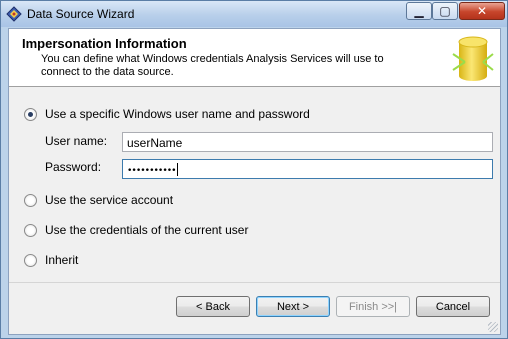  Describe the element at coordinates (177, 169) in the screenshot. I see `text-caret` at that location.